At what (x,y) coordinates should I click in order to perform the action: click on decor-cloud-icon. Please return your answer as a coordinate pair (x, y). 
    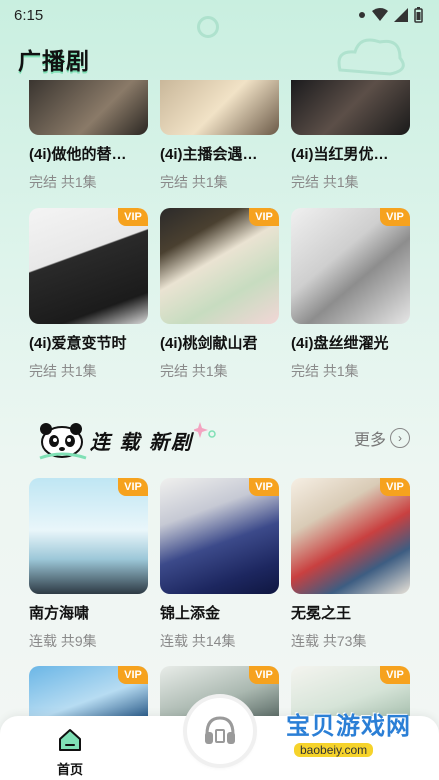
    Looking at the image, I should click on (371, 57).